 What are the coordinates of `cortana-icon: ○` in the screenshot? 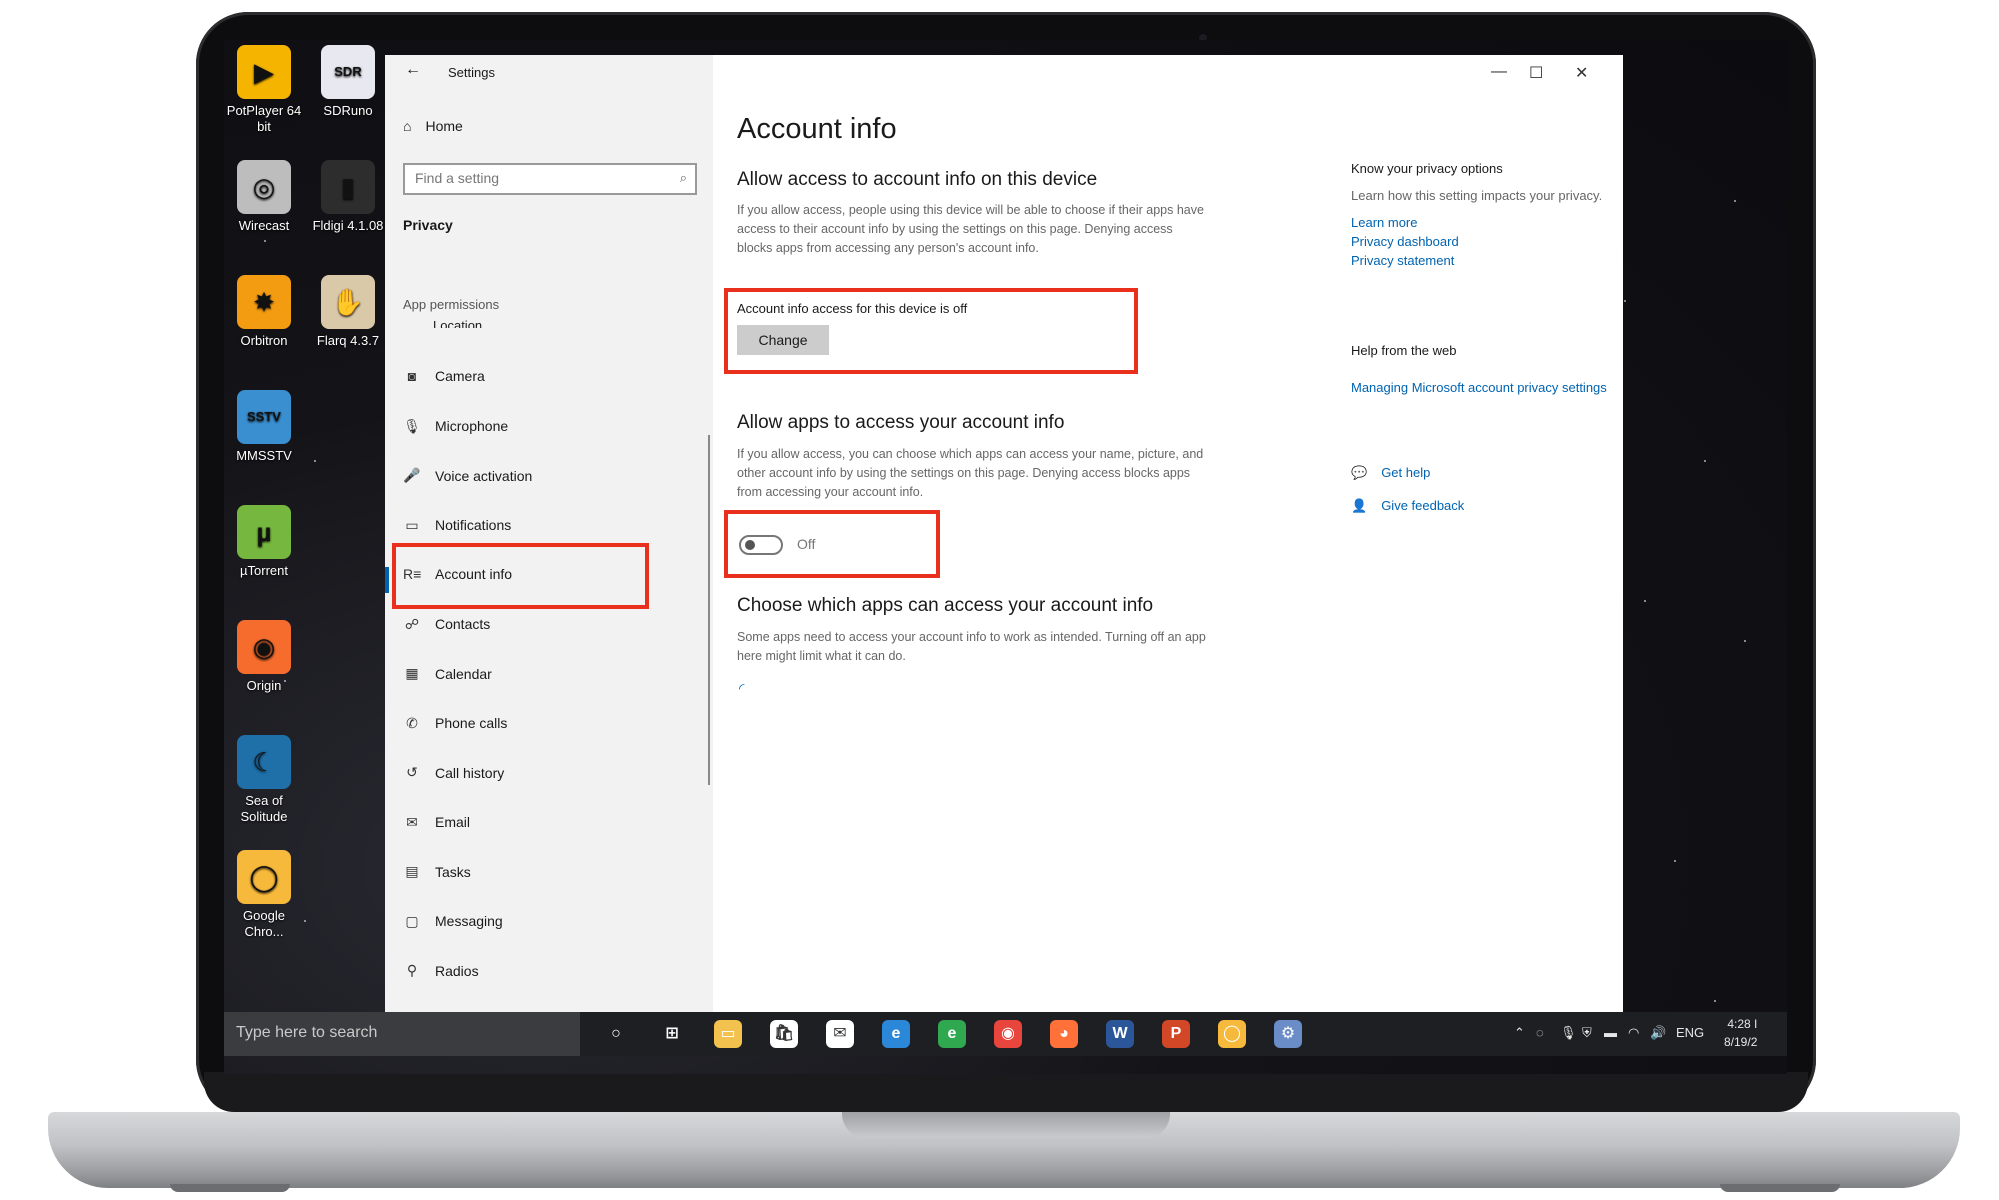 It's located at (616, 1034).